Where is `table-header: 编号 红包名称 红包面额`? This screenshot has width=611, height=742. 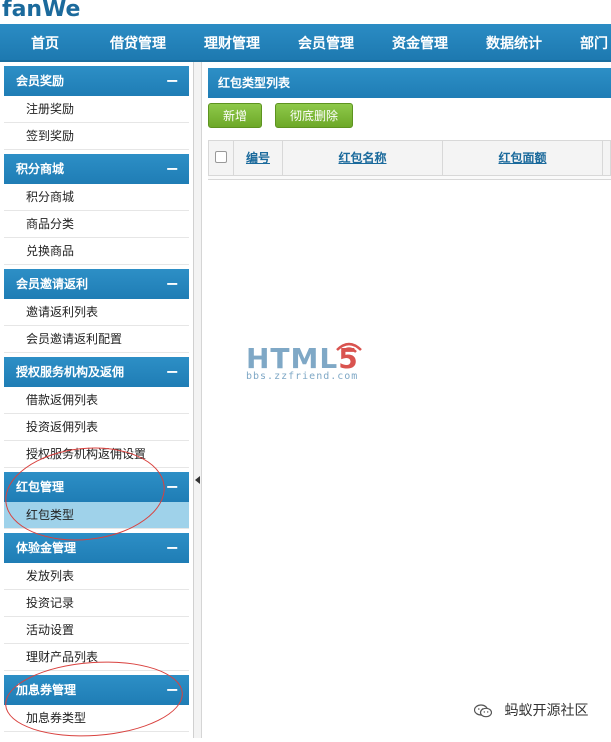 table-header: 编号 红包名称 红包面额 is located at coordinates (409, 158).